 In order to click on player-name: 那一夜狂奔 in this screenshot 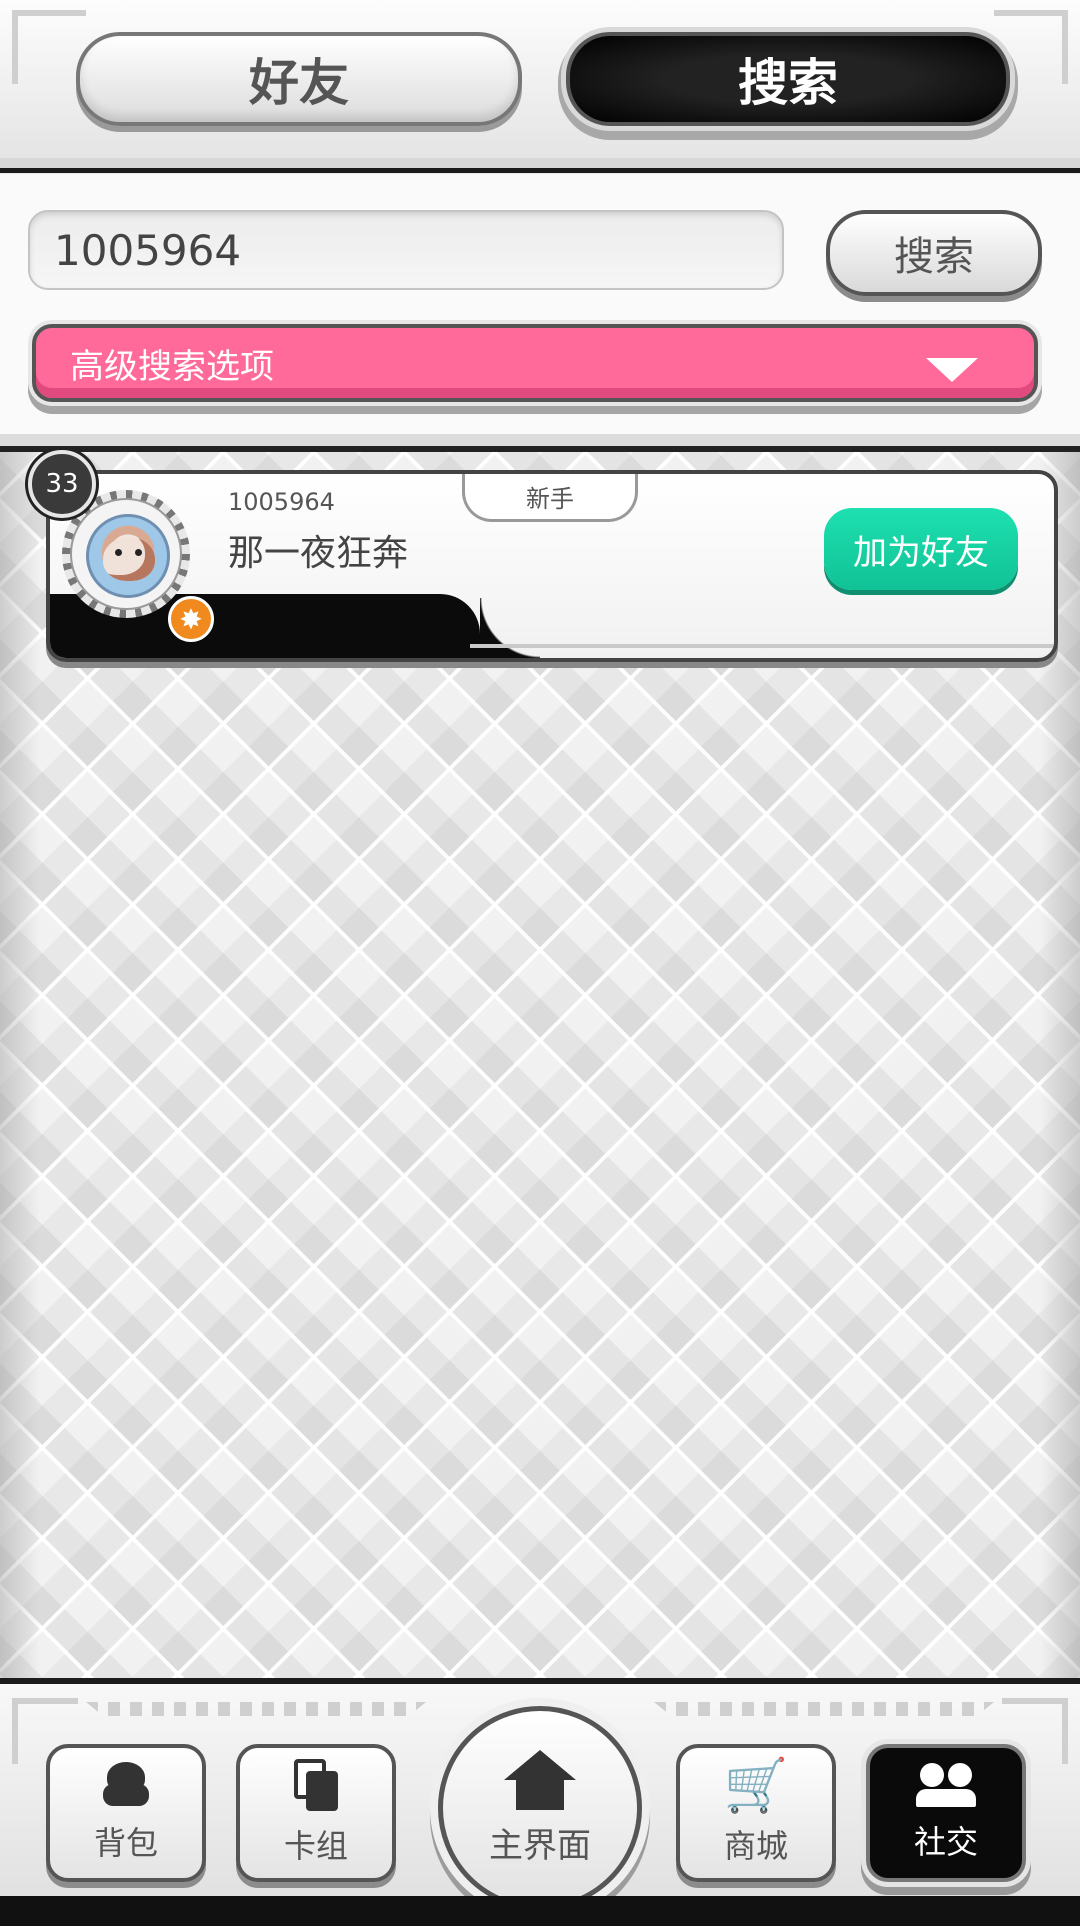, I will do `click(318, 553)`.